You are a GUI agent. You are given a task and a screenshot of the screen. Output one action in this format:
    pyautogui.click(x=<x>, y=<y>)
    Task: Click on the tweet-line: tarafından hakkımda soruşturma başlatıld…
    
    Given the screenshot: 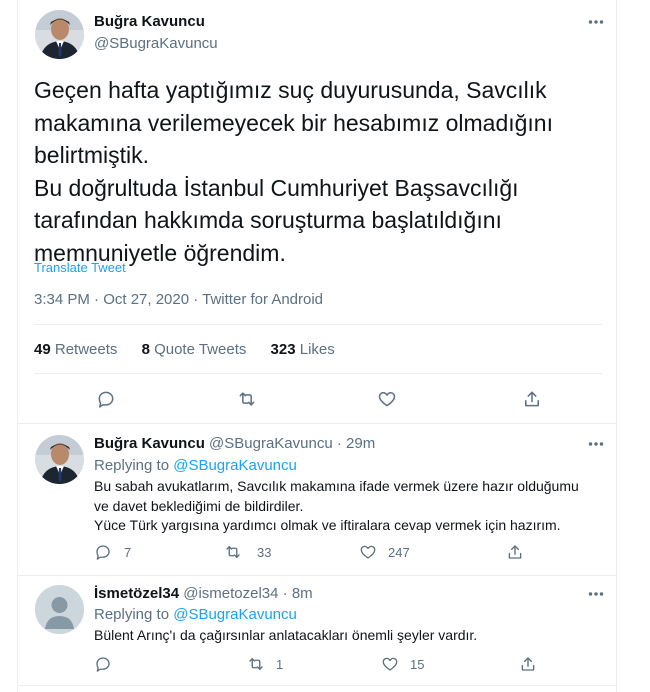 What is the action you would take?
    pyautogui.click(x=268, y=220)
    